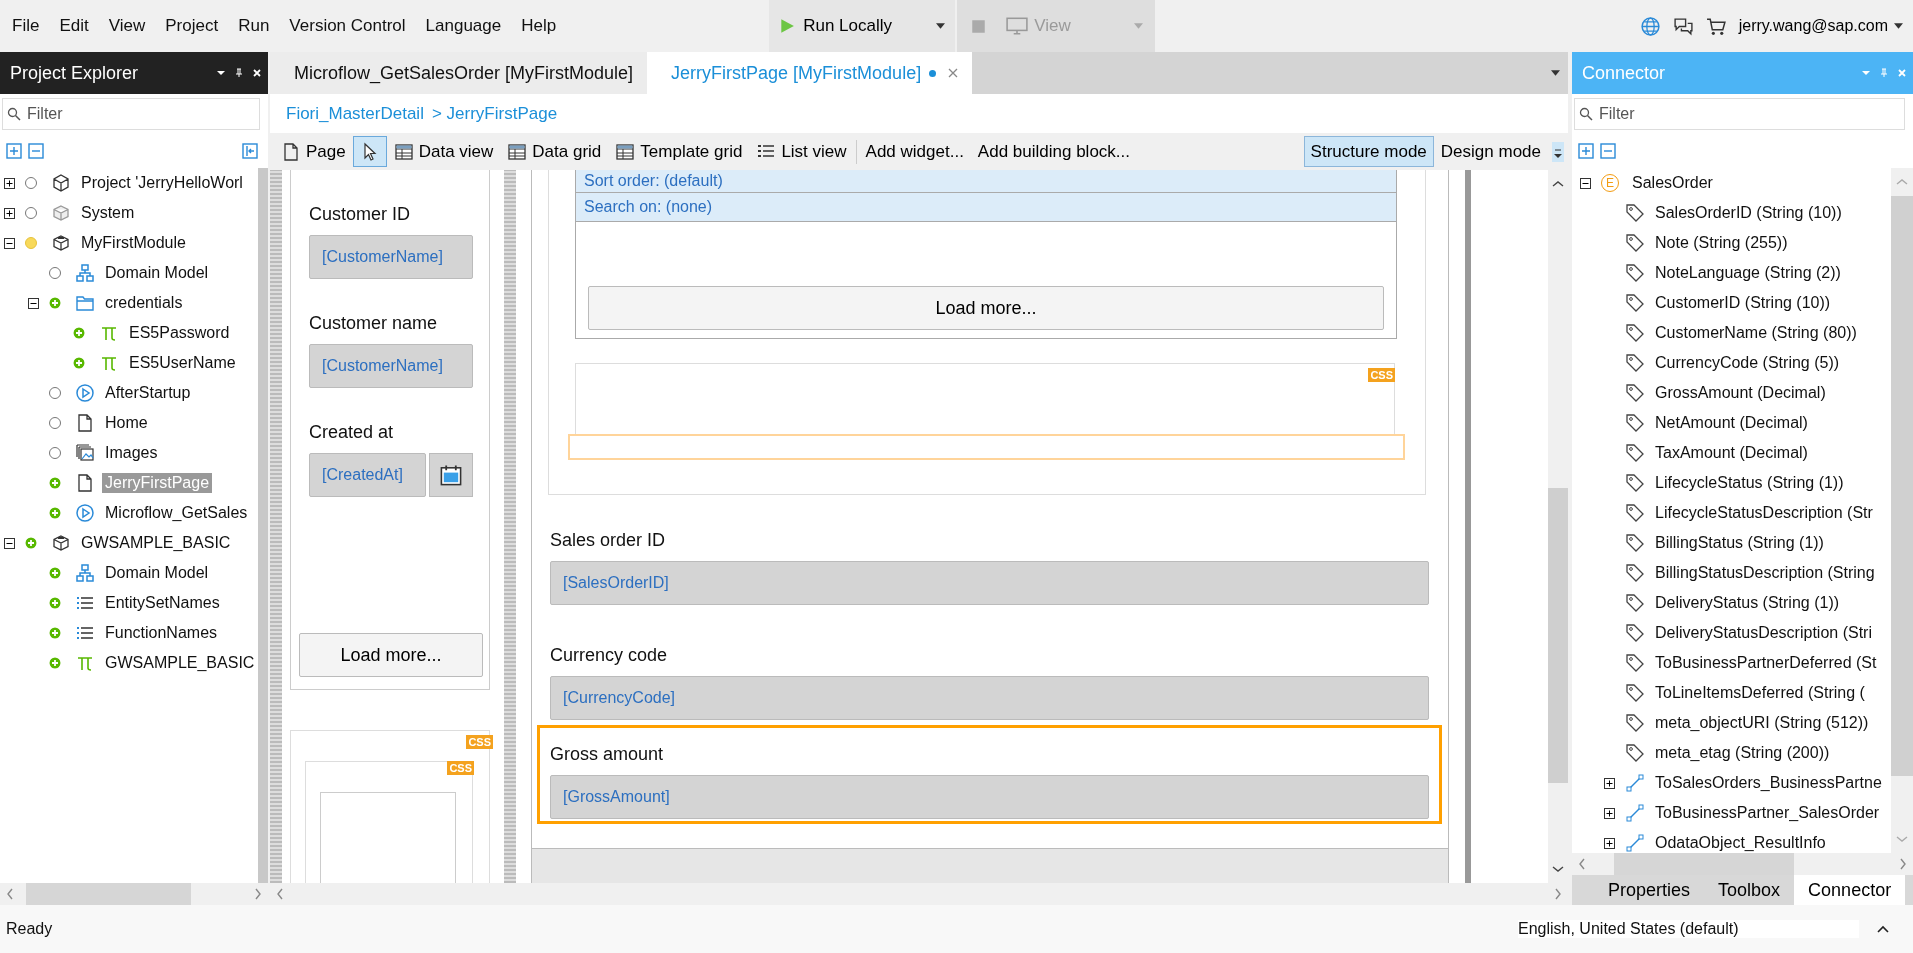 This screenshot has width=1913, height=953. Describe the element at coordinates (1558, 184) in the screenshot. I see `scroll-up-icon` at that location.